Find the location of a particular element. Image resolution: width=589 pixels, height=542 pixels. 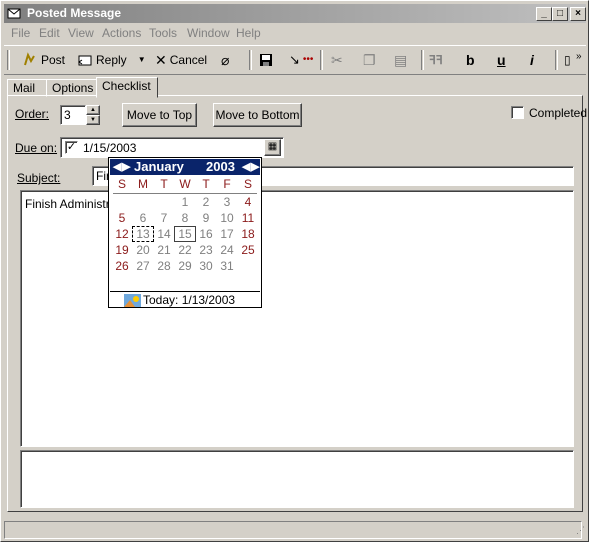

menu-help: Help is located at coordinates (248, 33).